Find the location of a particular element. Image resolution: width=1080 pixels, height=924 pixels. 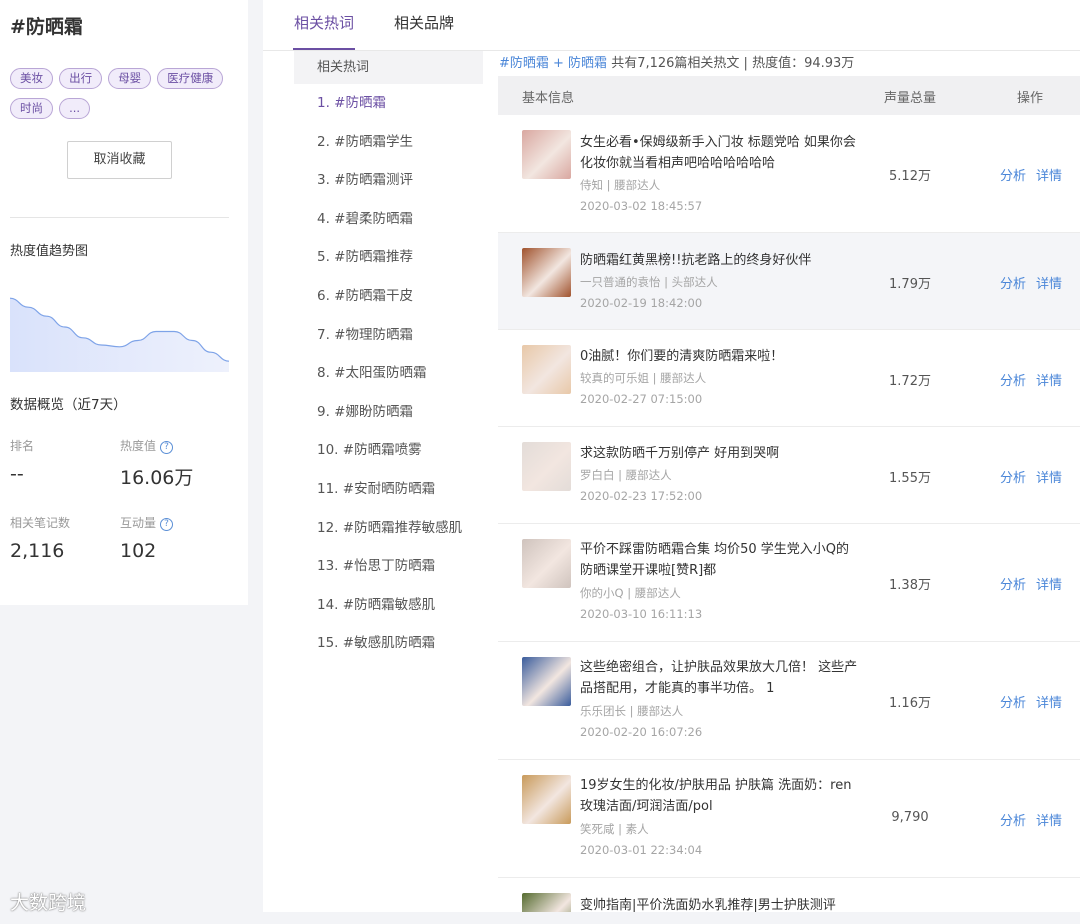

summary-text: 共有7,126篇相关热文 | 热度值：94.93万 is located at coordinates (733, 63).